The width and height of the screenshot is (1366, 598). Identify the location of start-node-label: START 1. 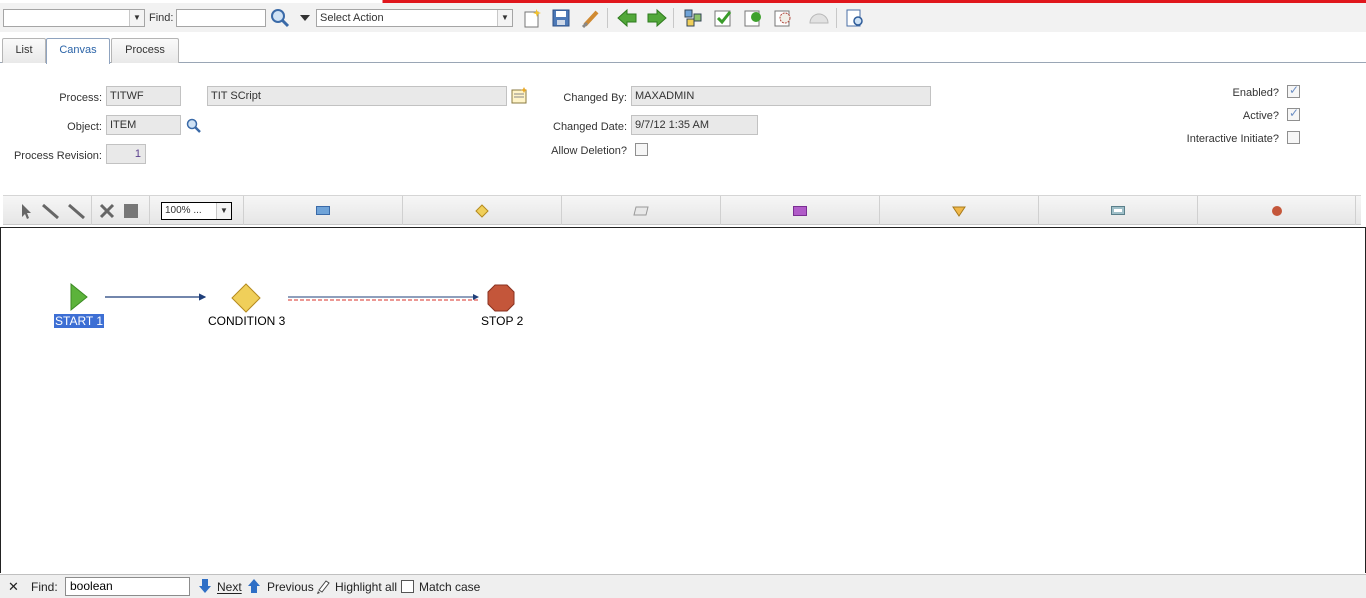
(79, 321).